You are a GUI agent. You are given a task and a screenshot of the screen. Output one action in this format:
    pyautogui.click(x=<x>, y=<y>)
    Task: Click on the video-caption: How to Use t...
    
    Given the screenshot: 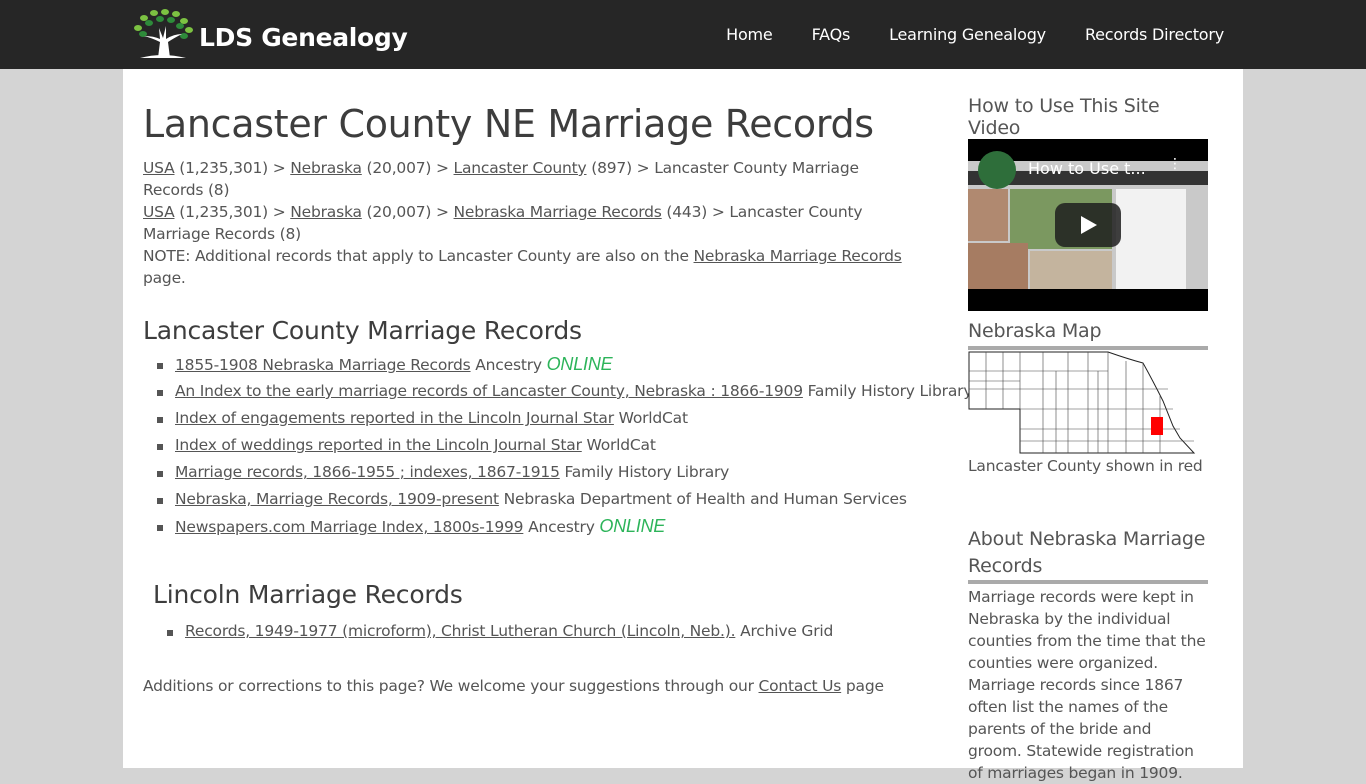 What is the action you would take?
    pyautogui.click(x=1087, y=168)
    